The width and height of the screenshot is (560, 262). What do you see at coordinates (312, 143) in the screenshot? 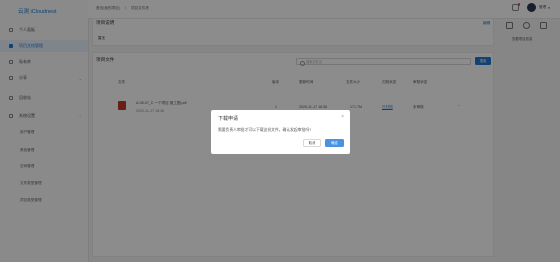
I see `cancel-button: 取消` at bounding box center [312, 143].